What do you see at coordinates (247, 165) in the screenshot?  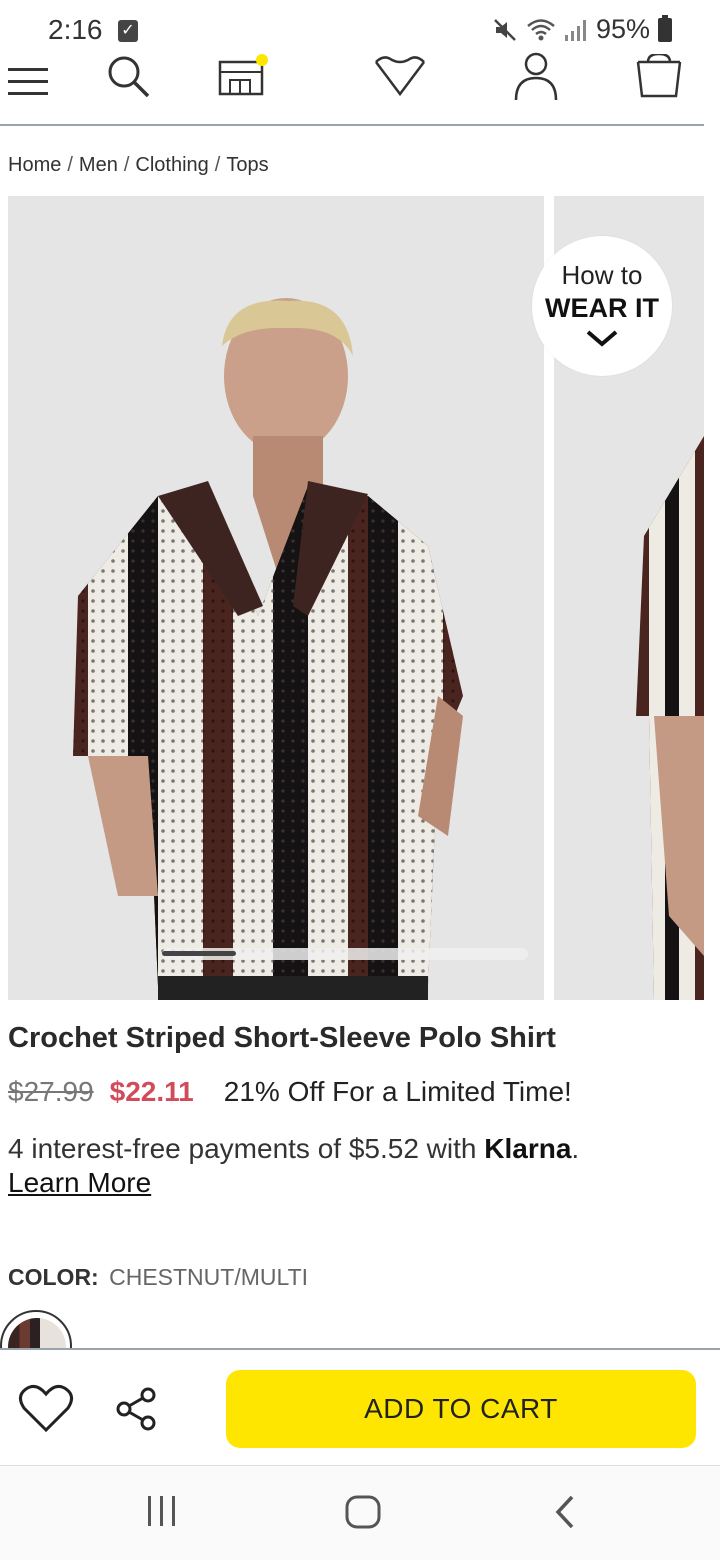 I see `breadcrumb-tops: Tops` at bounding box center [247, 165].